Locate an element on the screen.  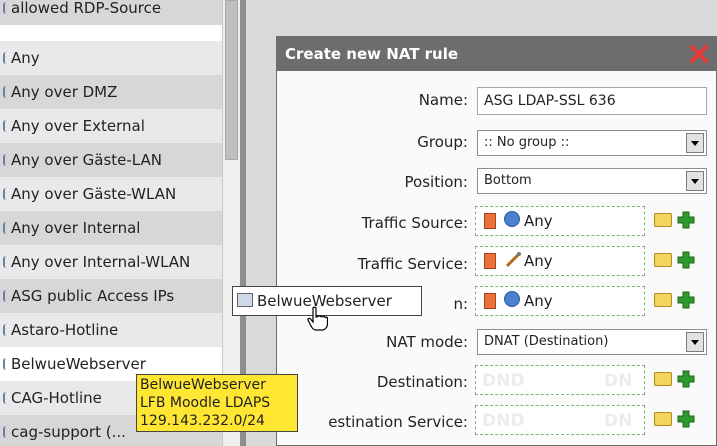
destination-service-dropzone: DND DN is located at coordinates (560, 420).